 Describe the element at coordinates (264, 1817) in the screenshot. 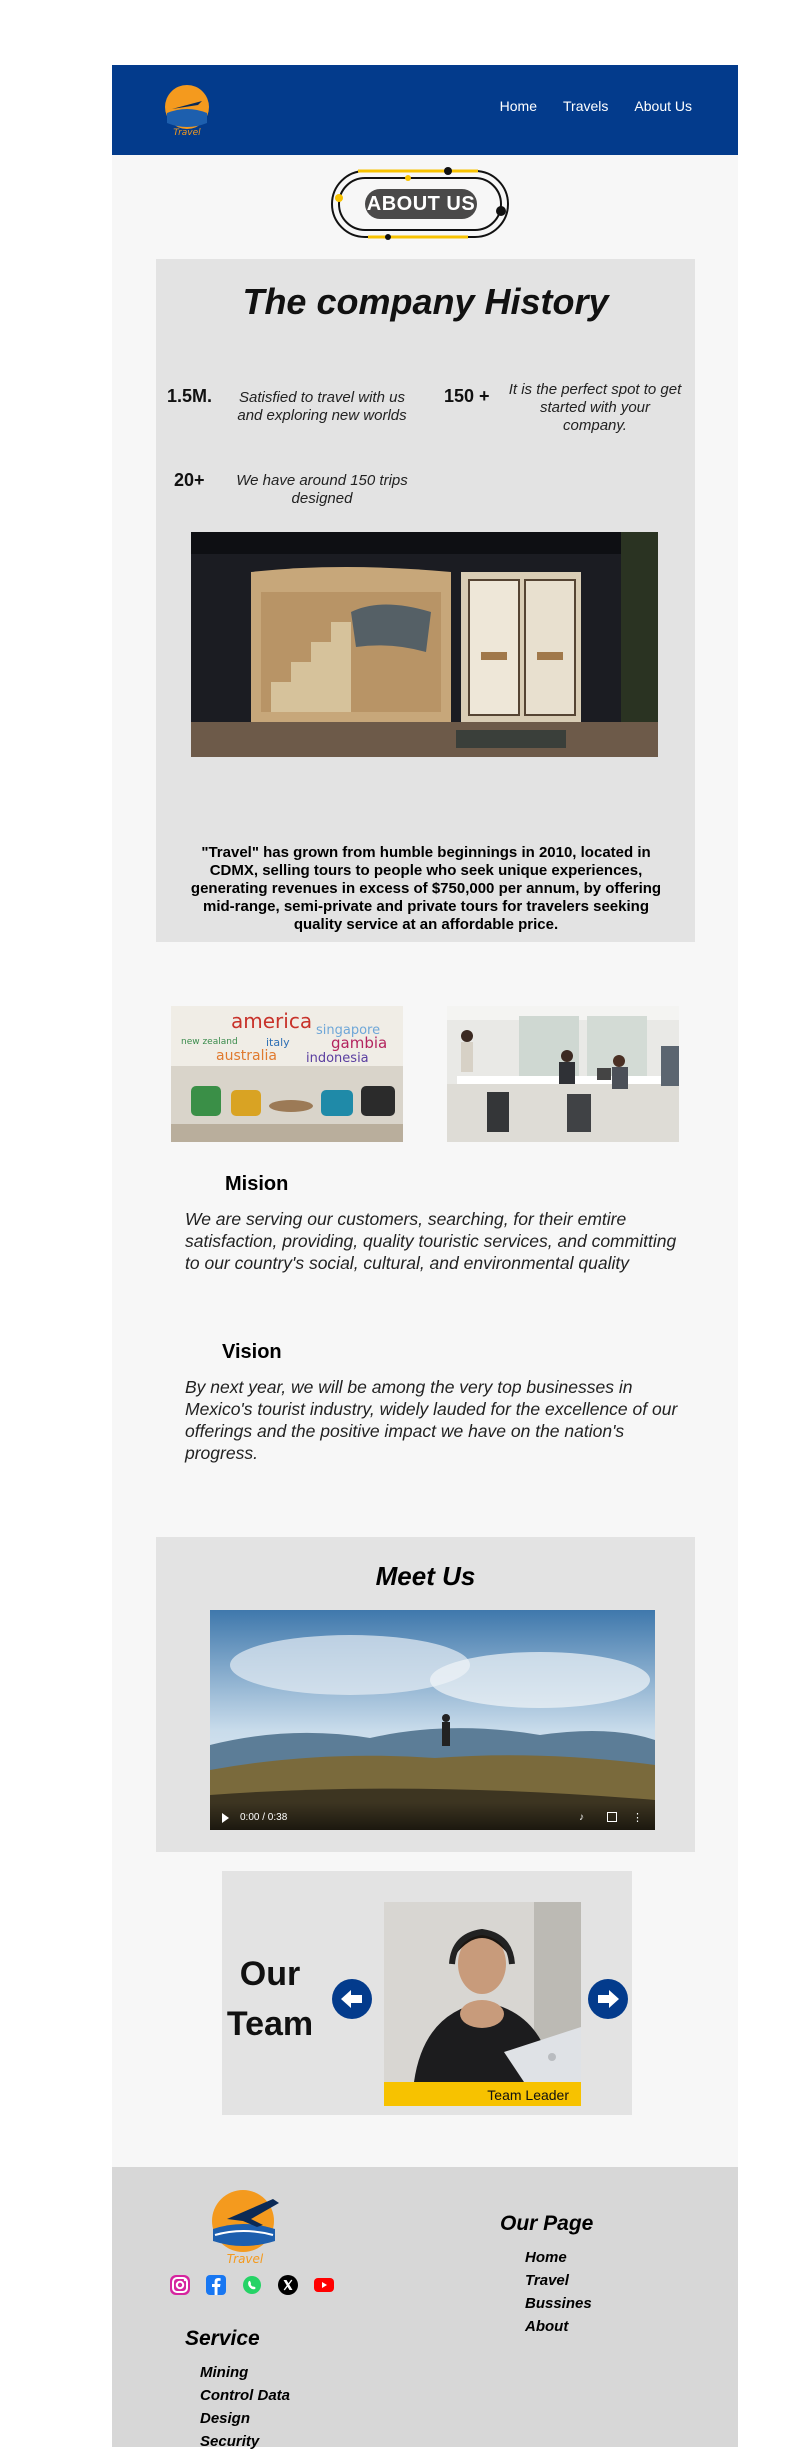

I see `video-time: 0:00 / 0:38` at that location.